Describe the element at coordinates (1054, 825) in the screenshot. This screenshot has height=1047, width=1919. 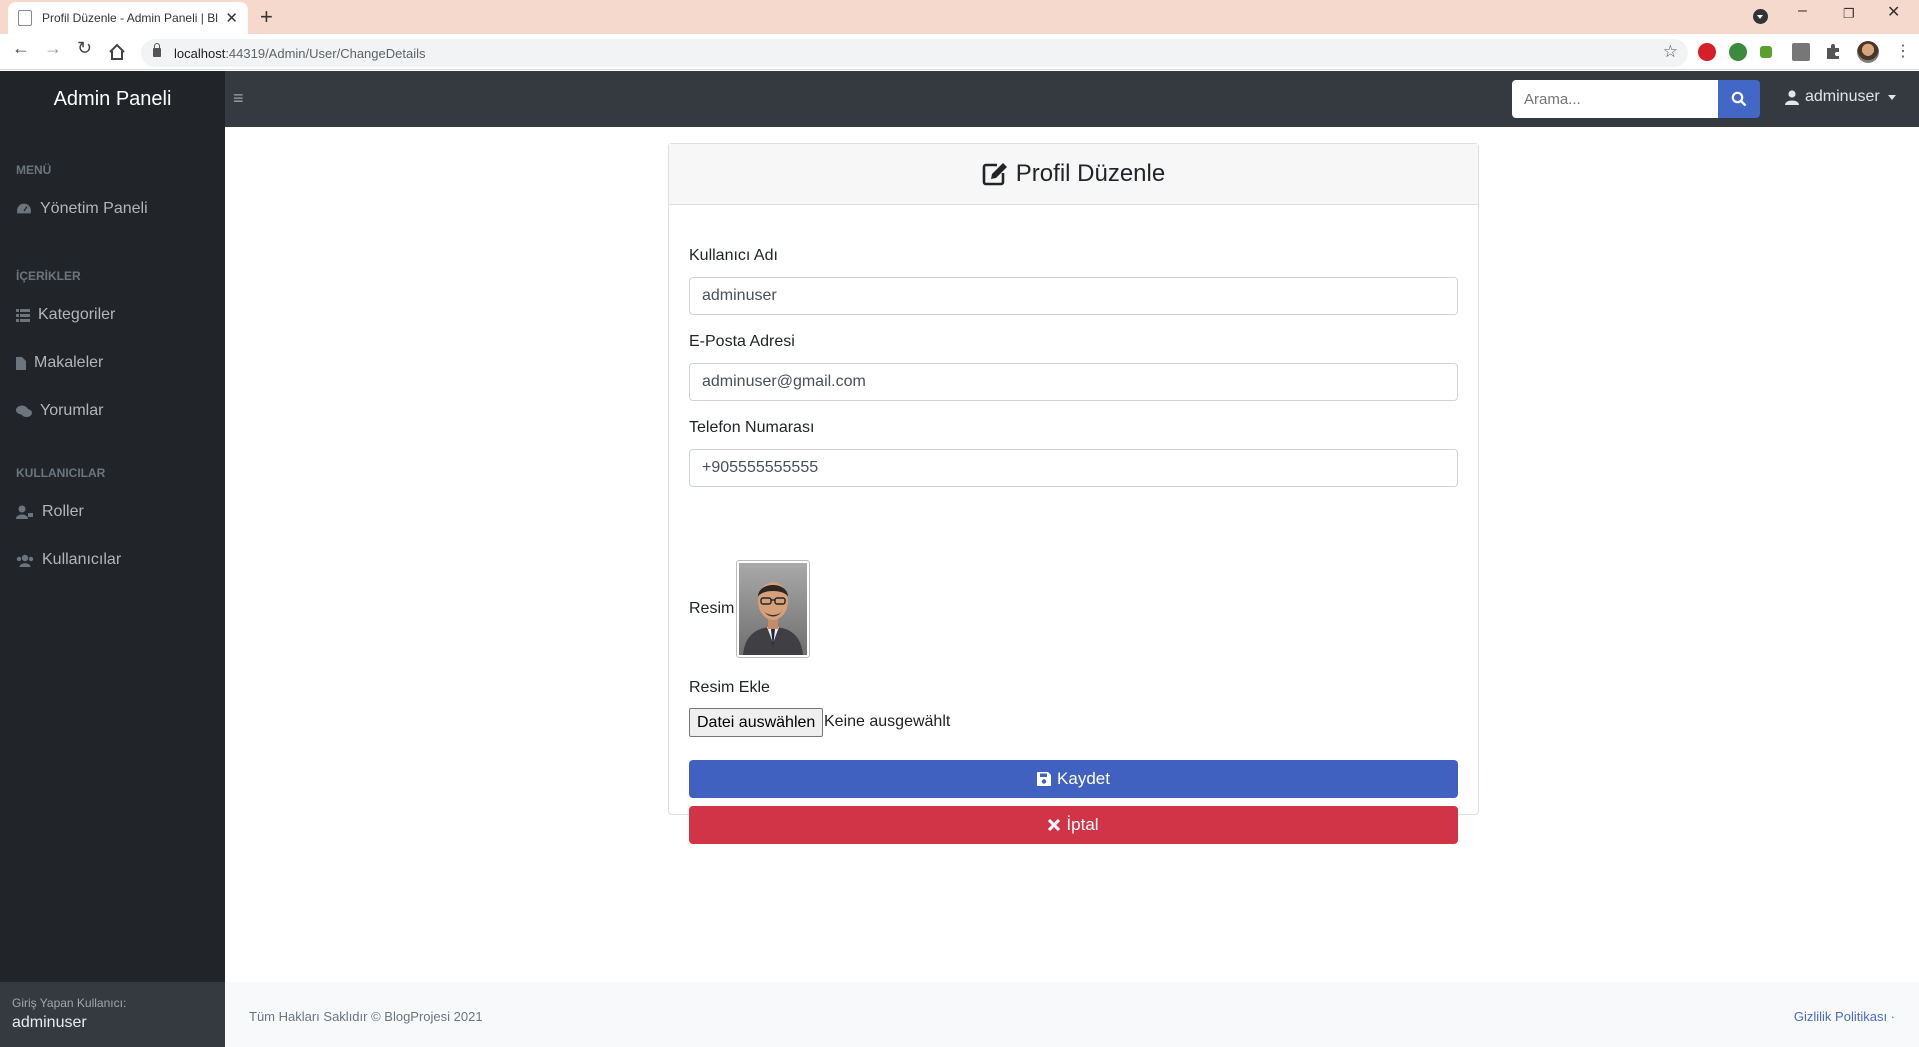
I see `close-icon` at that location.